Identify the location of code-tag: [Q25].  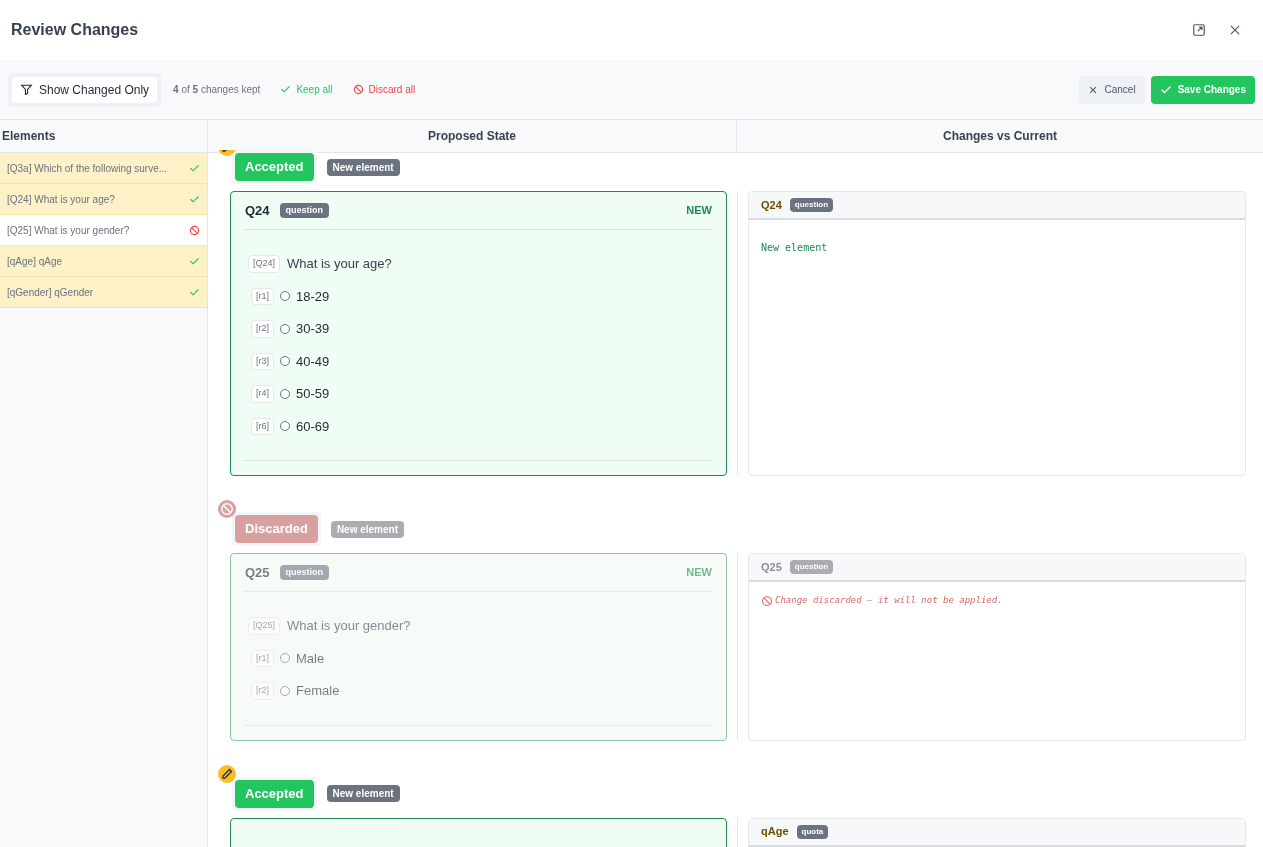
(264, 626).